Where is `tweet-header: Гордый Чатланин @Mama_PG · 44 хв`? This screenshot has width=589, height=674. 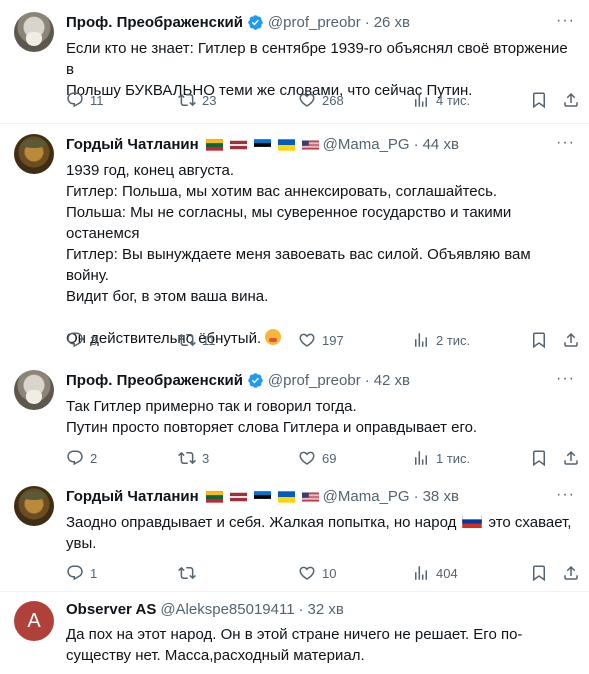
tweet-header: Гордый Чатланин @Mama_PG · 44 хв is located at coordinates (302, 144).